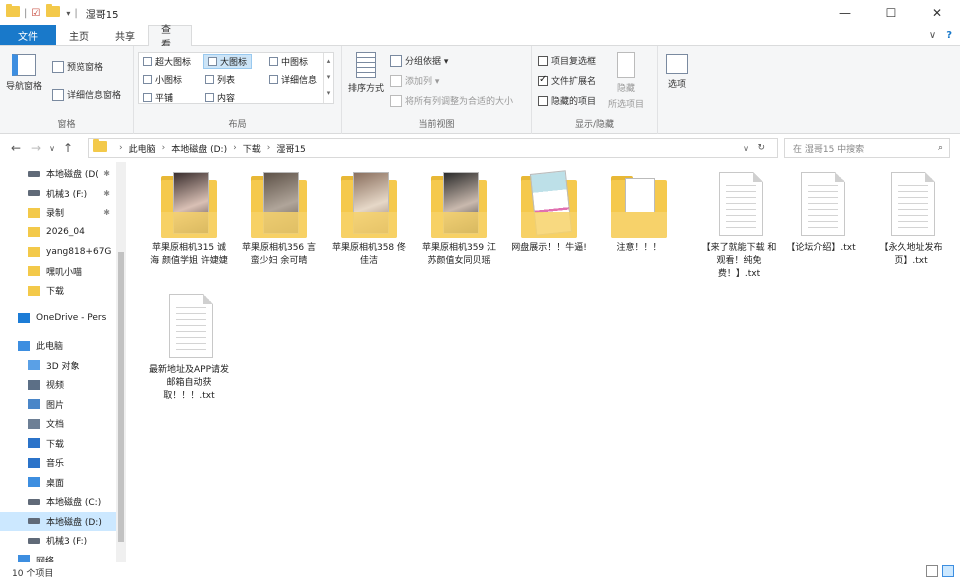 This screenshot has height=582, width=960. Describe the element at coordinates (58, 423) in the screenshot. I see `sidebar-item: 文档` at that location.